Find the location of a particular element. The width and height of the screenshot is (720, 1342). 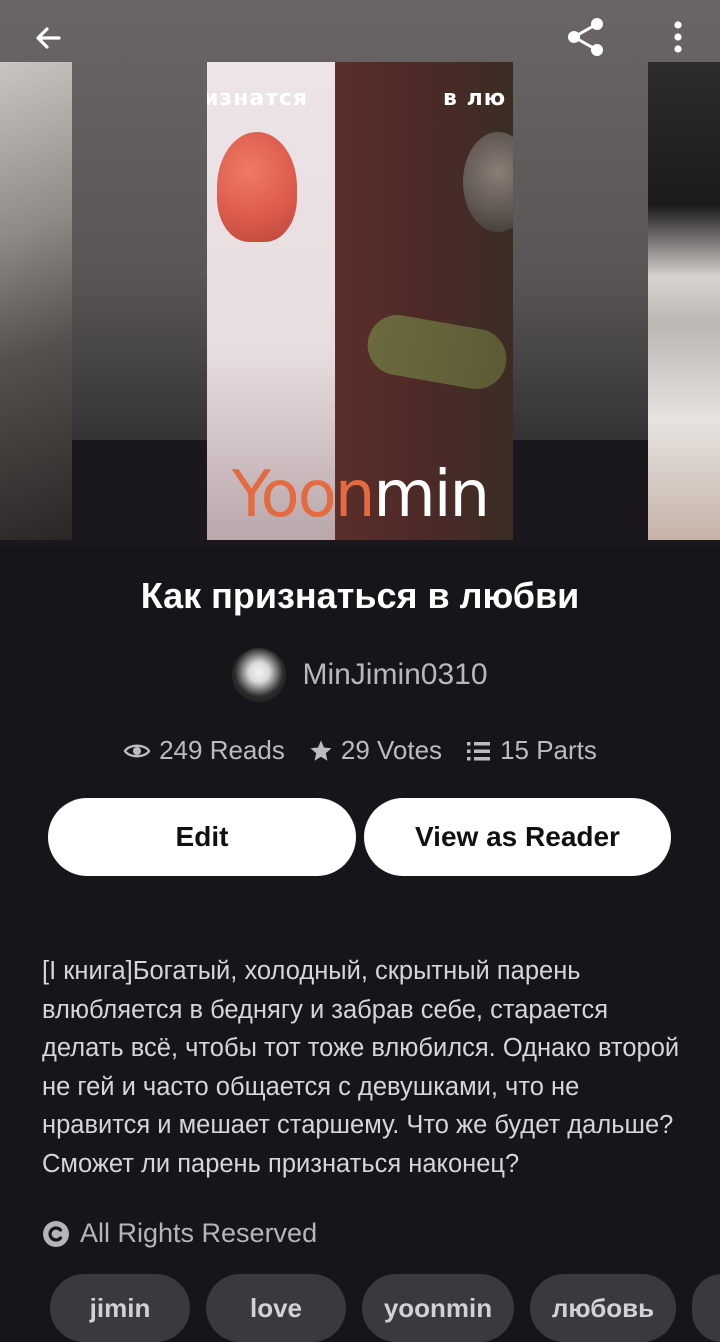

author-row: MinJimin0310 is located at coordinates (360, 675).